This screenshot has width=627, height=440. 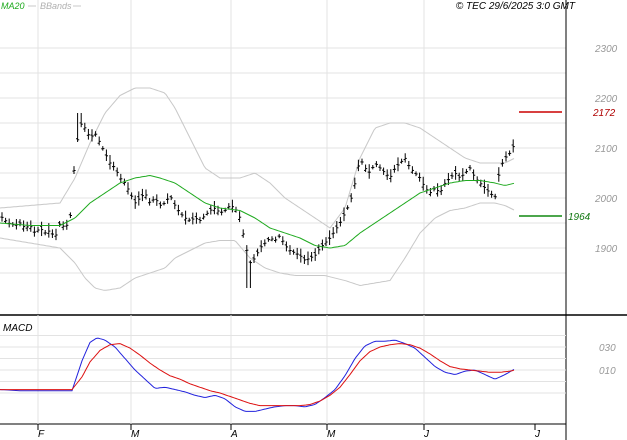 What do you see at coordinates (56, 6) in the screenshot?
I see `legend-bbands: BBands` at bounding box center [56, 6].